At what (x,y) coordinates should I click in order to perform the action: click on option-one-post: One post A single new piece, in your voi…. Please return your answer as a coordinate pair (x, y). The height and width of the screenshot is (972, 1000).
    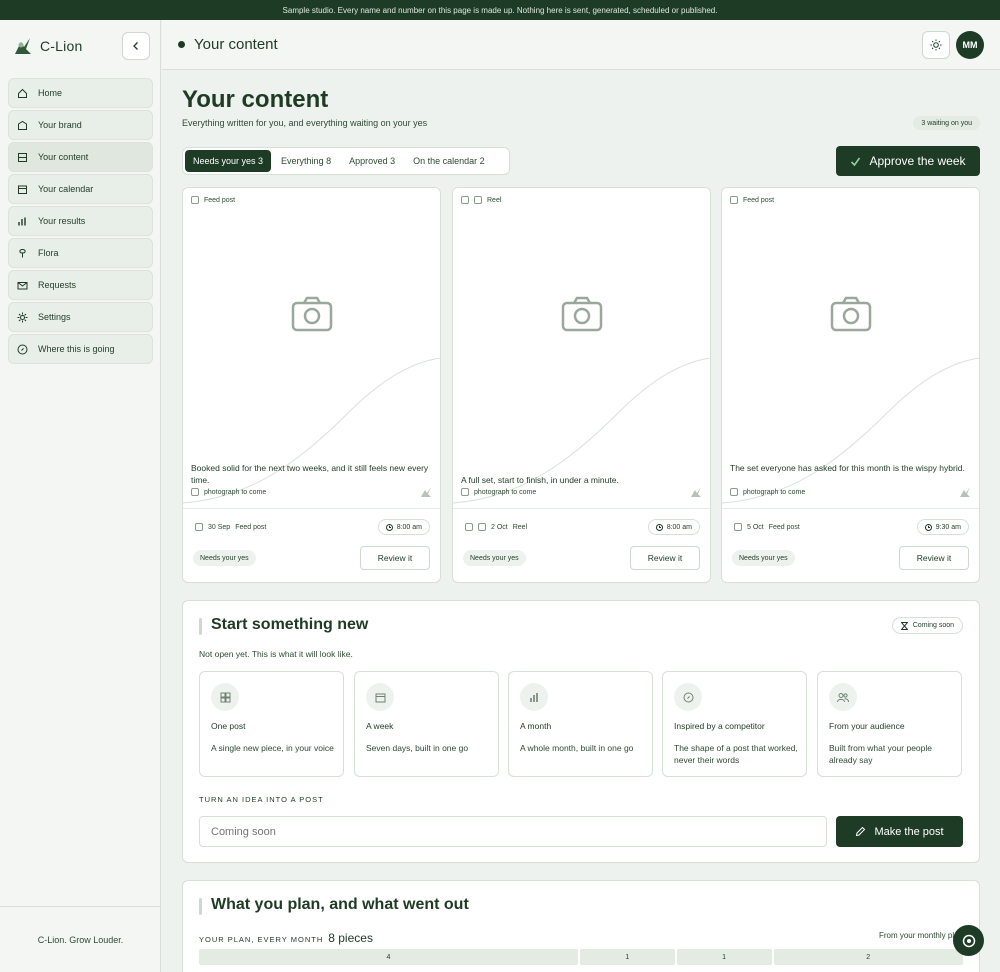
    Looking at the image, I should click on (271, 724).